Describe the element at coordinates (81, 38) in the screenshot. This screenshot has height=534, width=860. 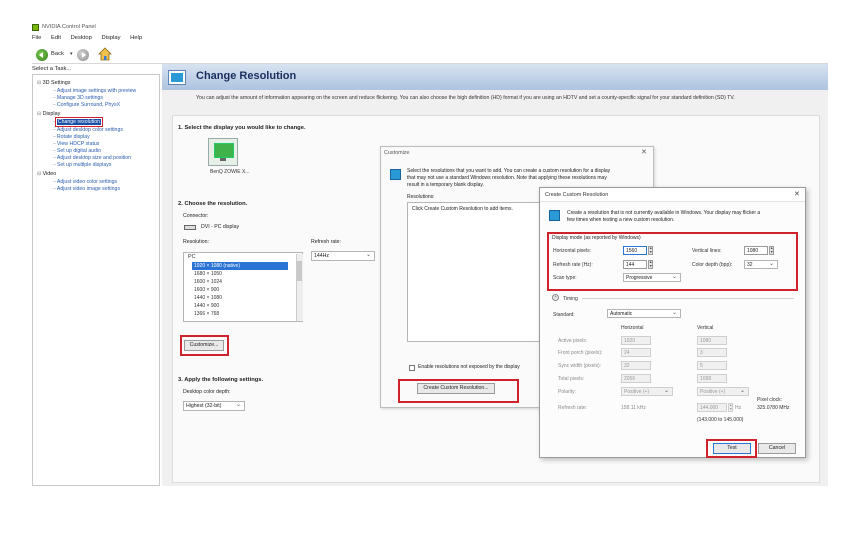
I see `menu-desktop: Desktop` at that location.